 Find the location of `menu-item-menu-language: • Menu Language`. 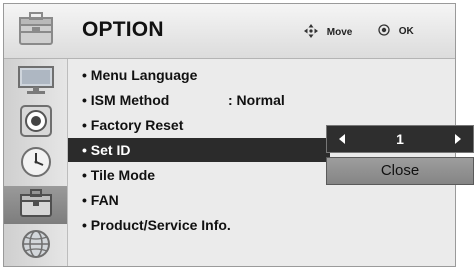

menu-item-menu-language: • Menu Language is located at coordinates (261, 75).